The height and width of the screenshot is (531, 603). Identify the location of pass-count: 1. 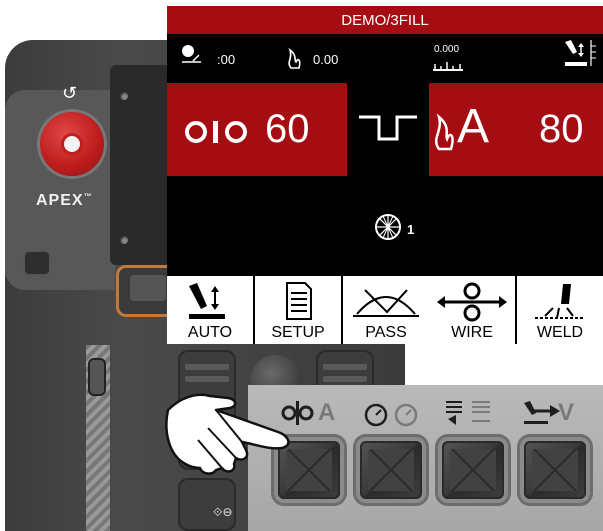
(411, 229).